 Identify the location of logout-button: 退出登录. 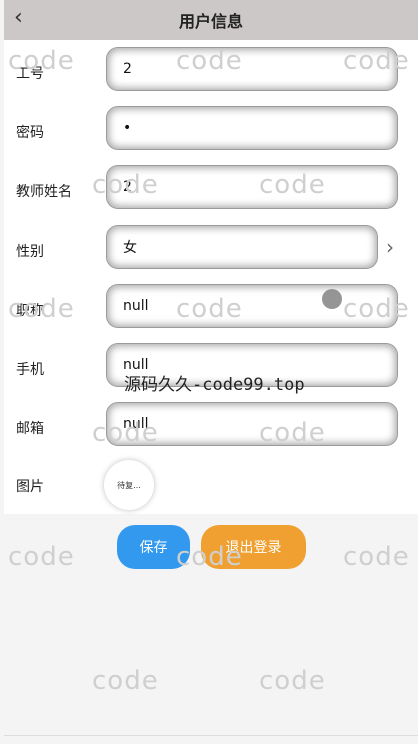
(253, 547).